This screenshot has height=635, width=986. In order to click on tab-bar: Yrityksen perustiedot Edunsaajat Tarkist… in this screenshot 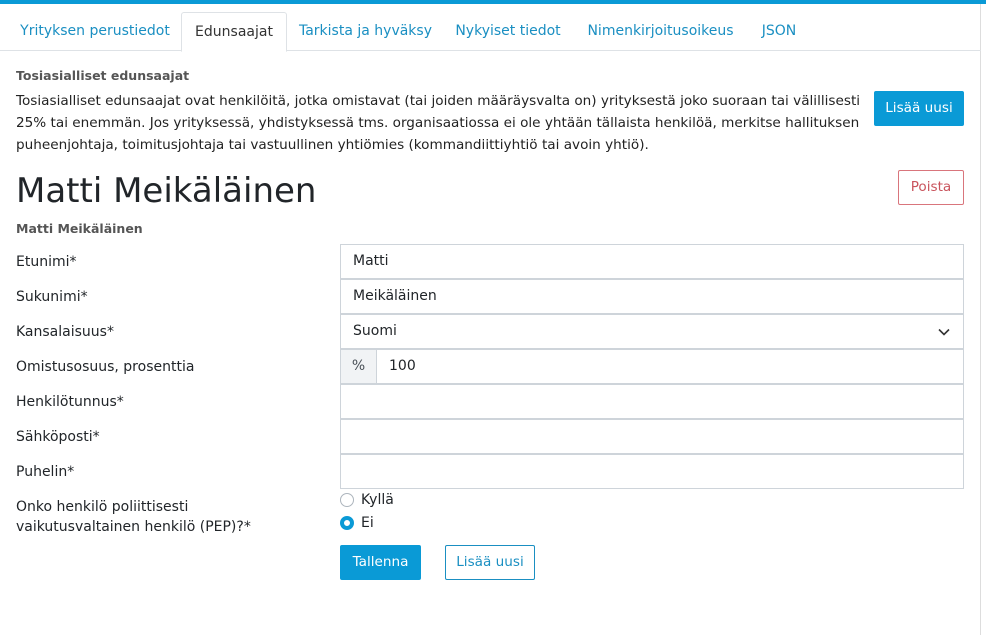, I will do `click(490, 32)`.